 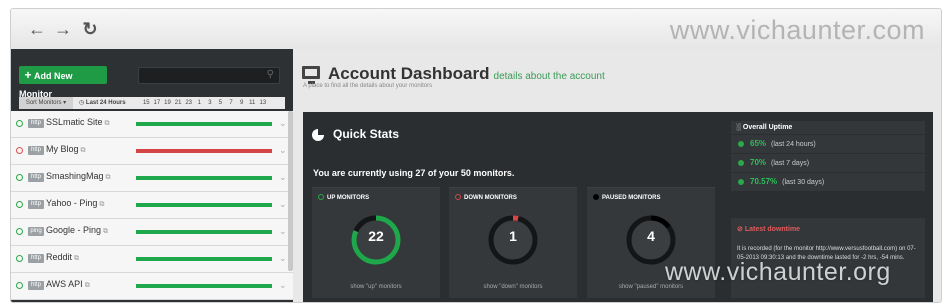 I want to click on forward-arrow-icon: →, so click(x=63, y=29).